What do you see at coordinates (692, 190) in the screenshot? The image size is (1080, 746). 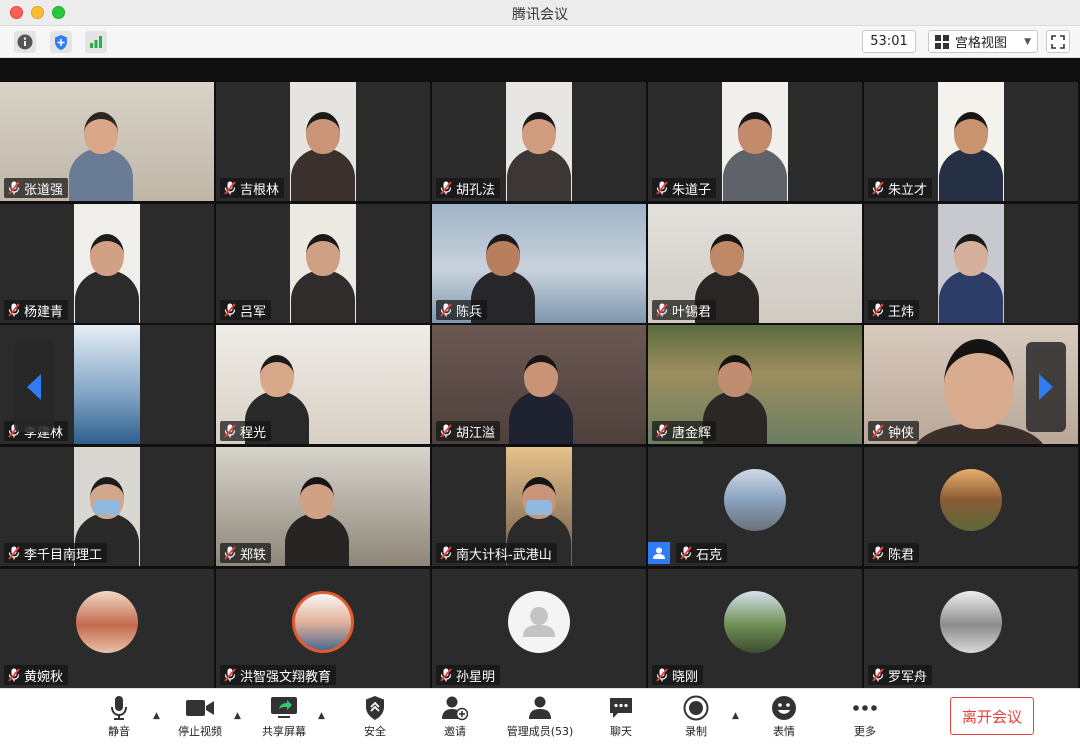 I see `participant-name: 朱道子` at bounding box center [692, 190].